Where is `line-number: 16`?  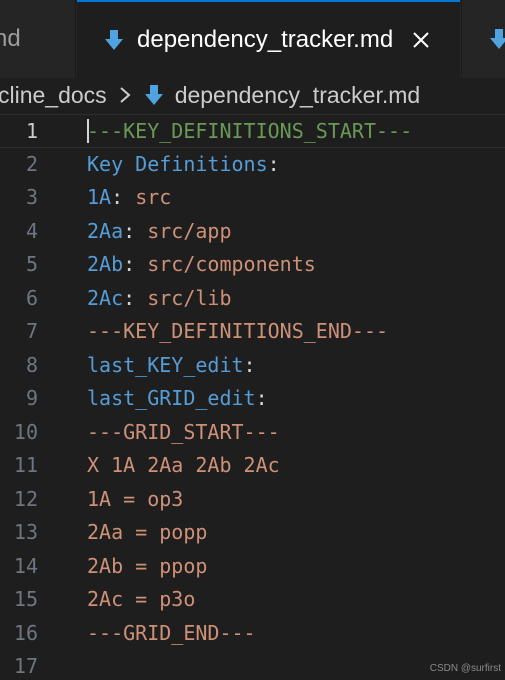
line-number: 16 is located at coordinates (25, 632).